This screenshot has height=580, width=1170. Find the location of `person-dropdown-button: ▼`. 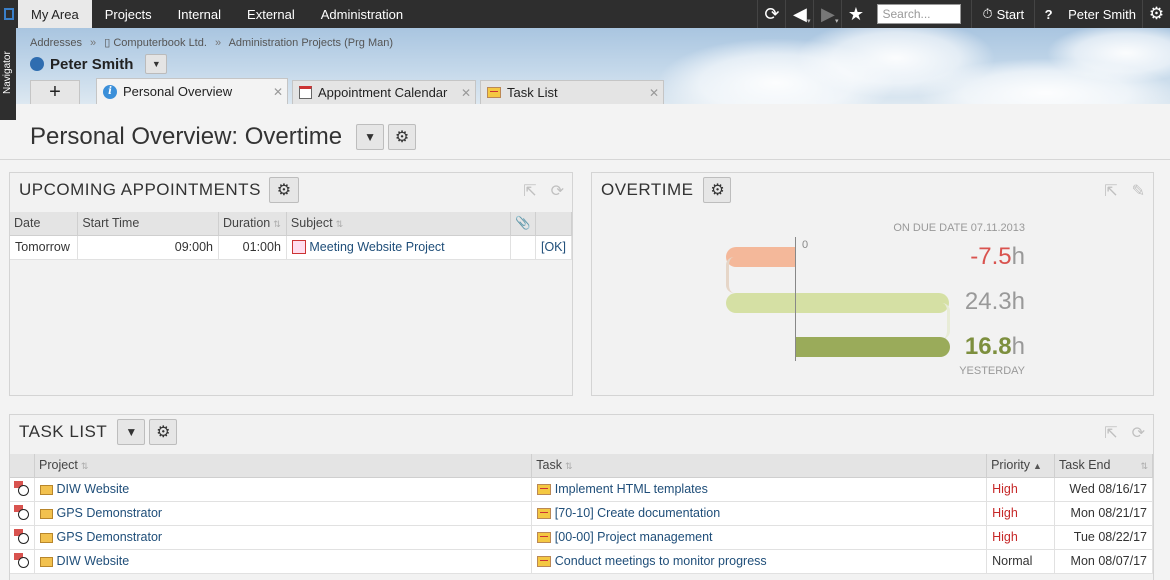

person-dropdown-button: ▼ is located at coordinates (156, 64).